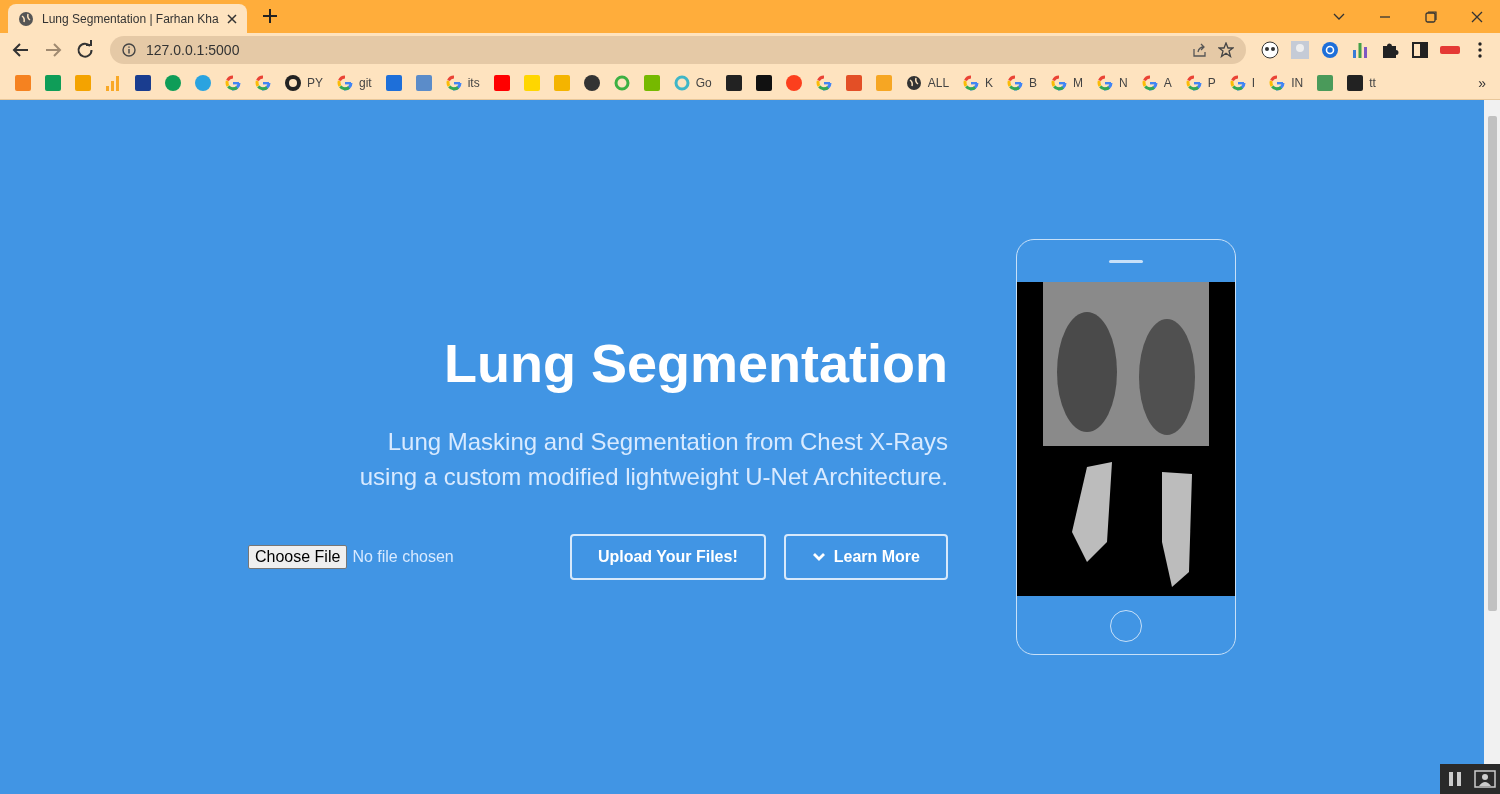 This screenshot has height=794, width=1500. What do you see at coordinates (818, 557) in the screenshot?
I see `chevron-down-icon` at bounding box center [818, 557].